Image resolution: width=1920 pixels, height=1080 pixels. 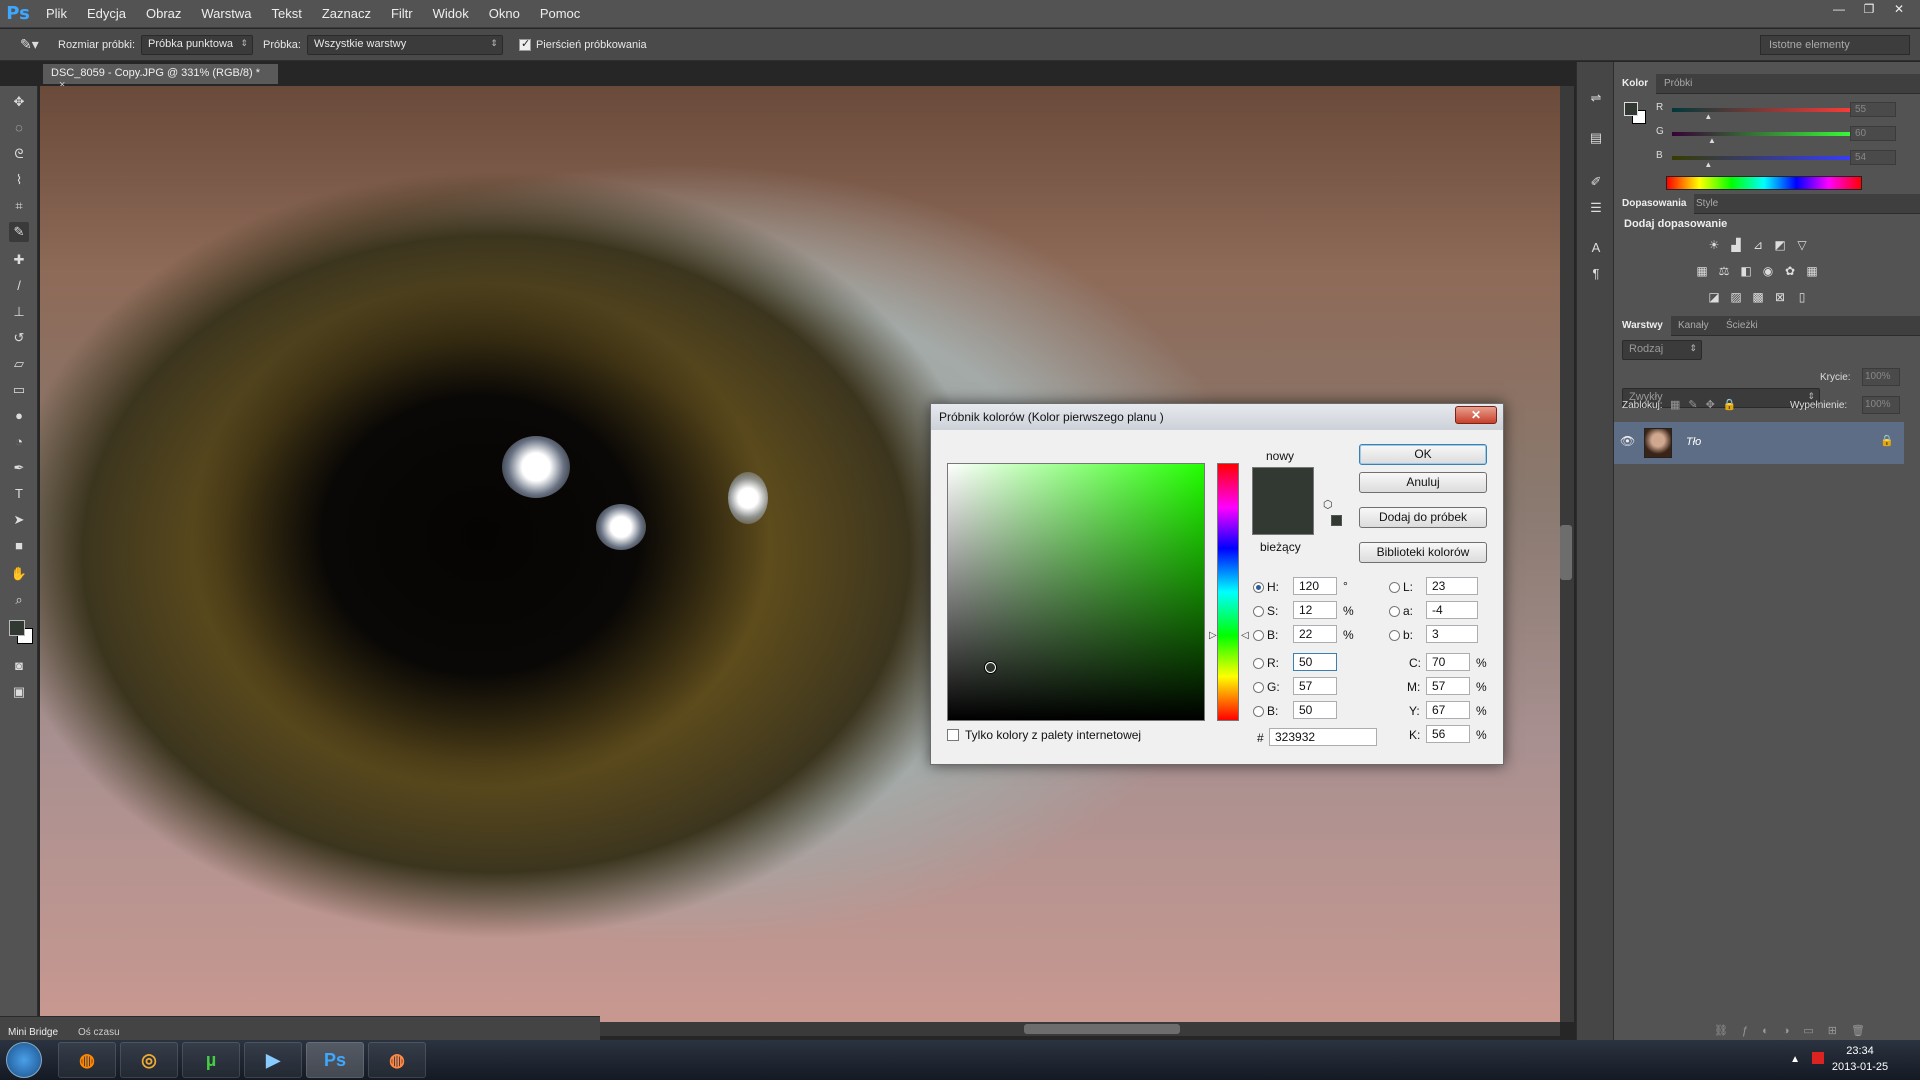 I want to click on brush-panel-icon: ✐, so click(x=1596, y=182).